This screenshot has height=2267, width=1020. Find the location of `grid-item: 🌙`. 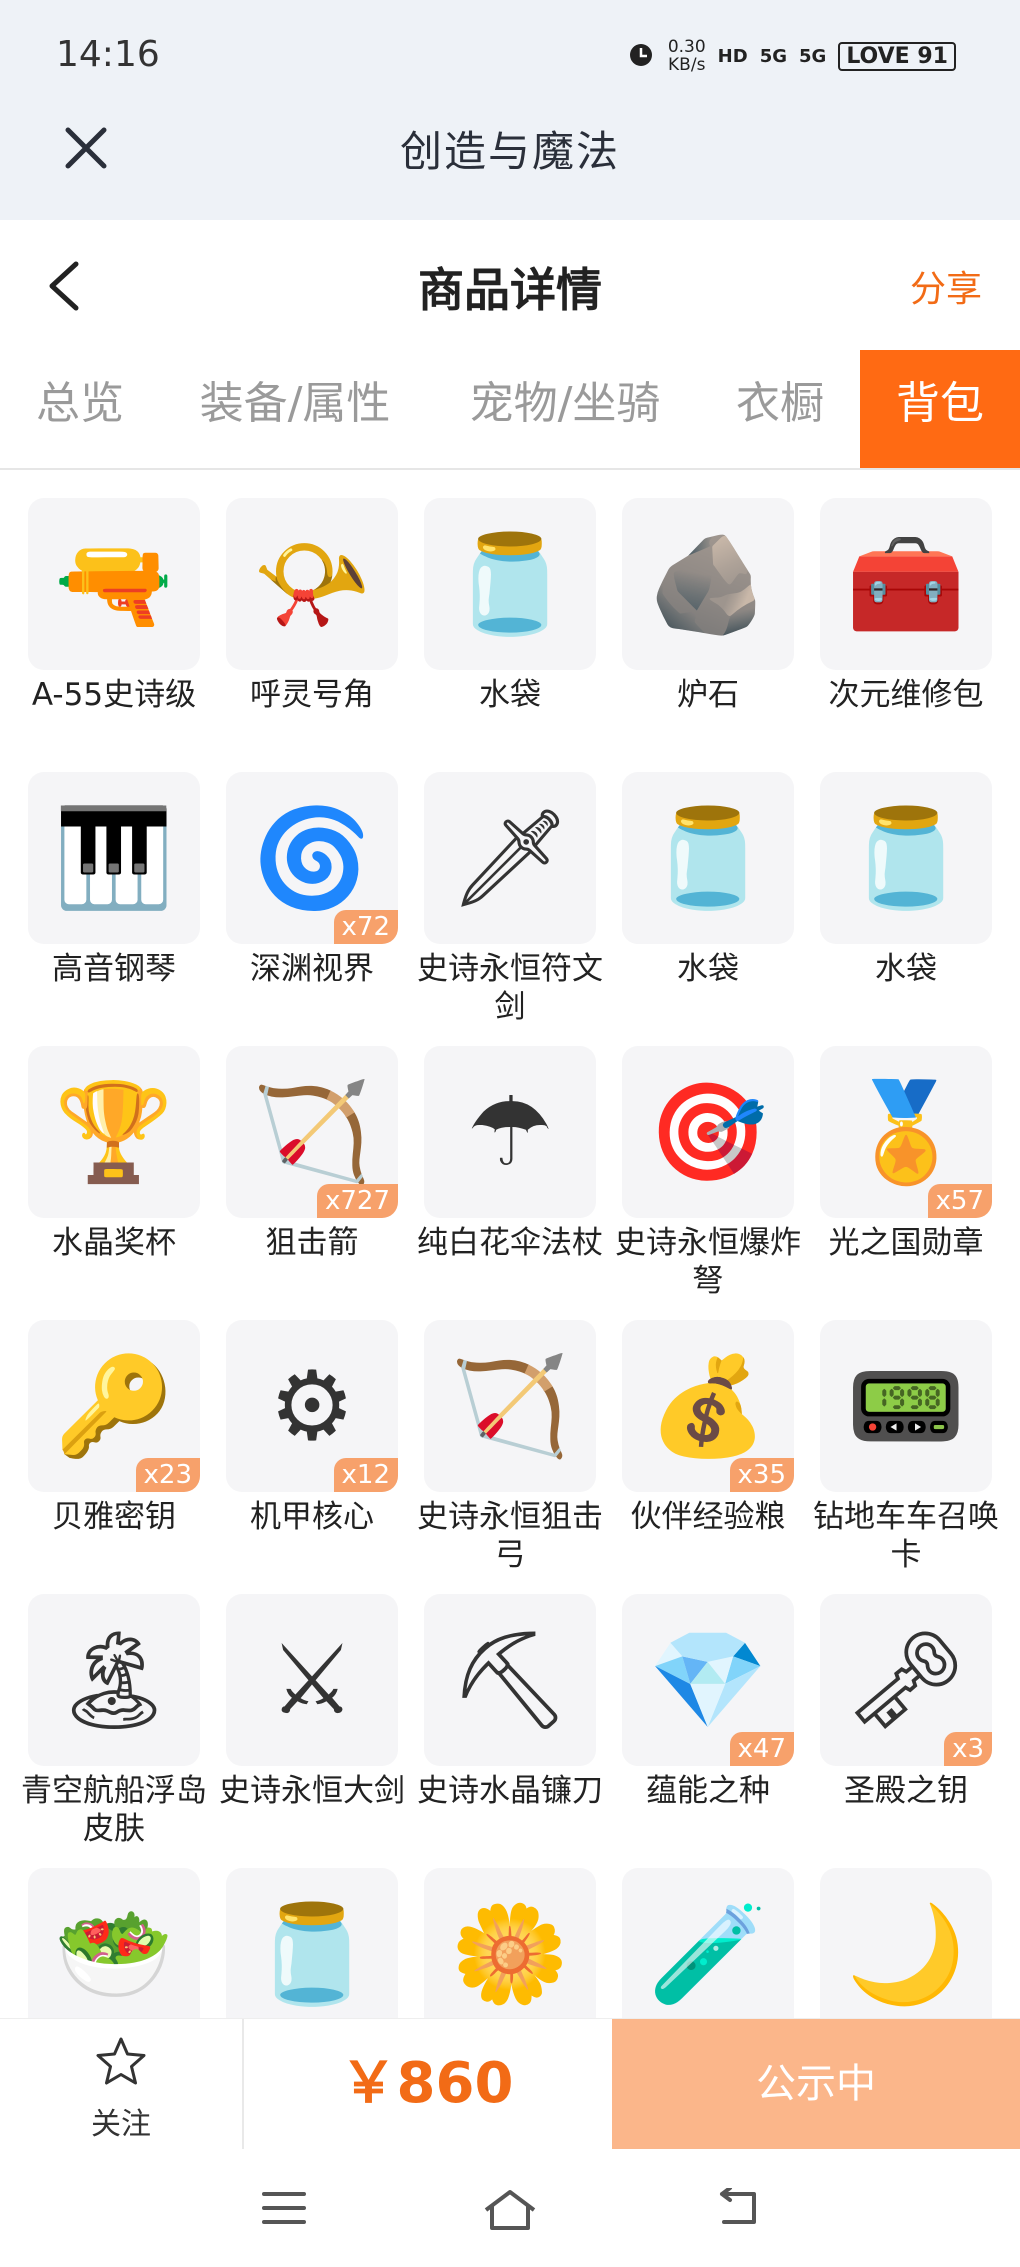

grid-item: 🌙 is located at coordinates (906, 1943).